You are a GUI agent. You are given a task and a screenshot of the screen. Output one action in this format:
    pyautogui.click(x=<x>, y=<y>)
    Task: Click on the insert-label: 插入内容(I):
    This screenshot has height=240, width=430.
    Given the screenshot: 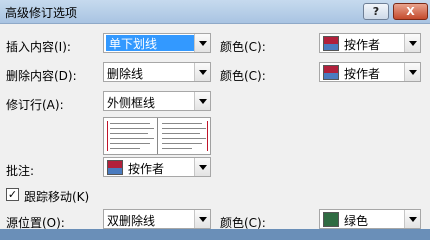 What is the action you would take?
    pyautogui.click(x=38, y=47)
    